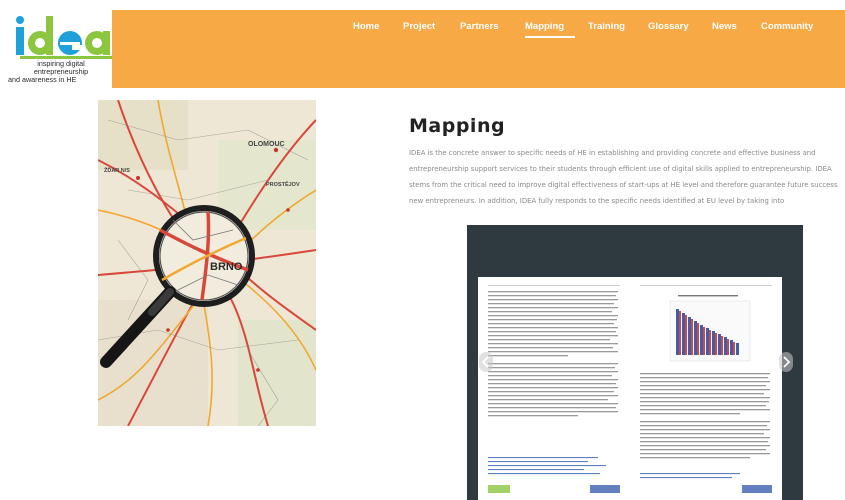 The width and height of the screenshot is (845, 500). What do you see at coordinates (787, 26) in the screenshot?
I see `nav-item-community: Community` at bounding box center [787, 26].